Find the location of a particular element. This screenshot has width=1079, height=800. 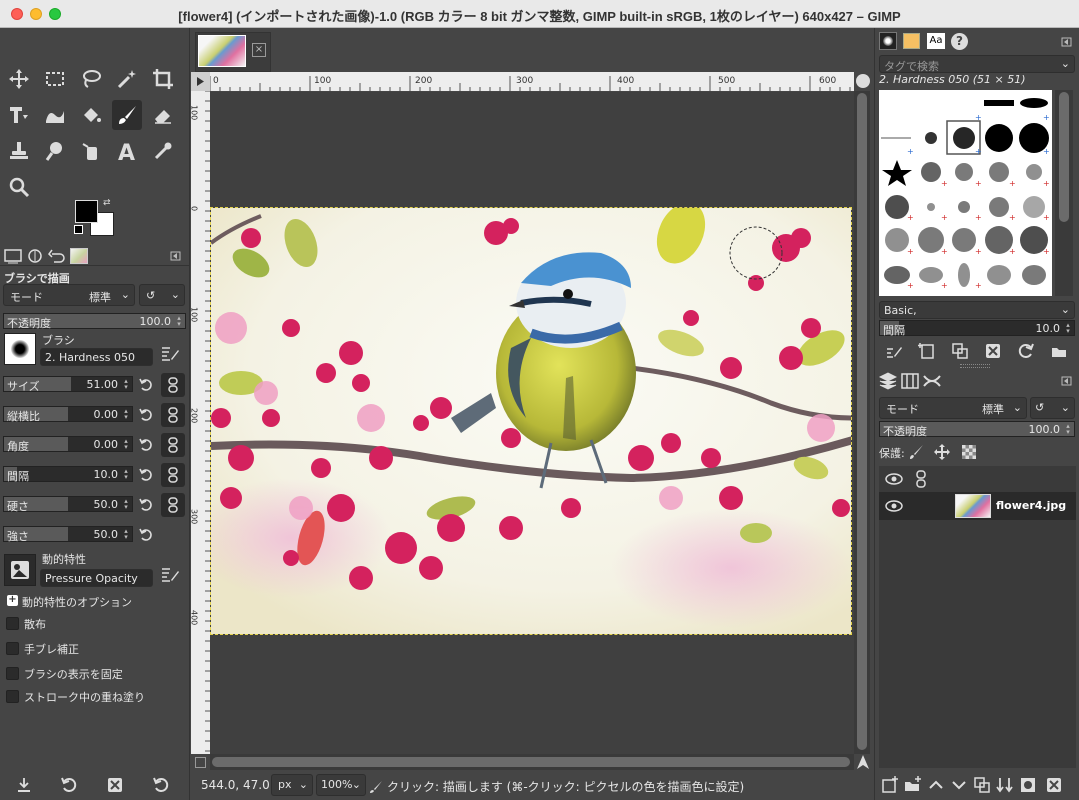

layer-list-empty-area is located at coordinates (977, 644).